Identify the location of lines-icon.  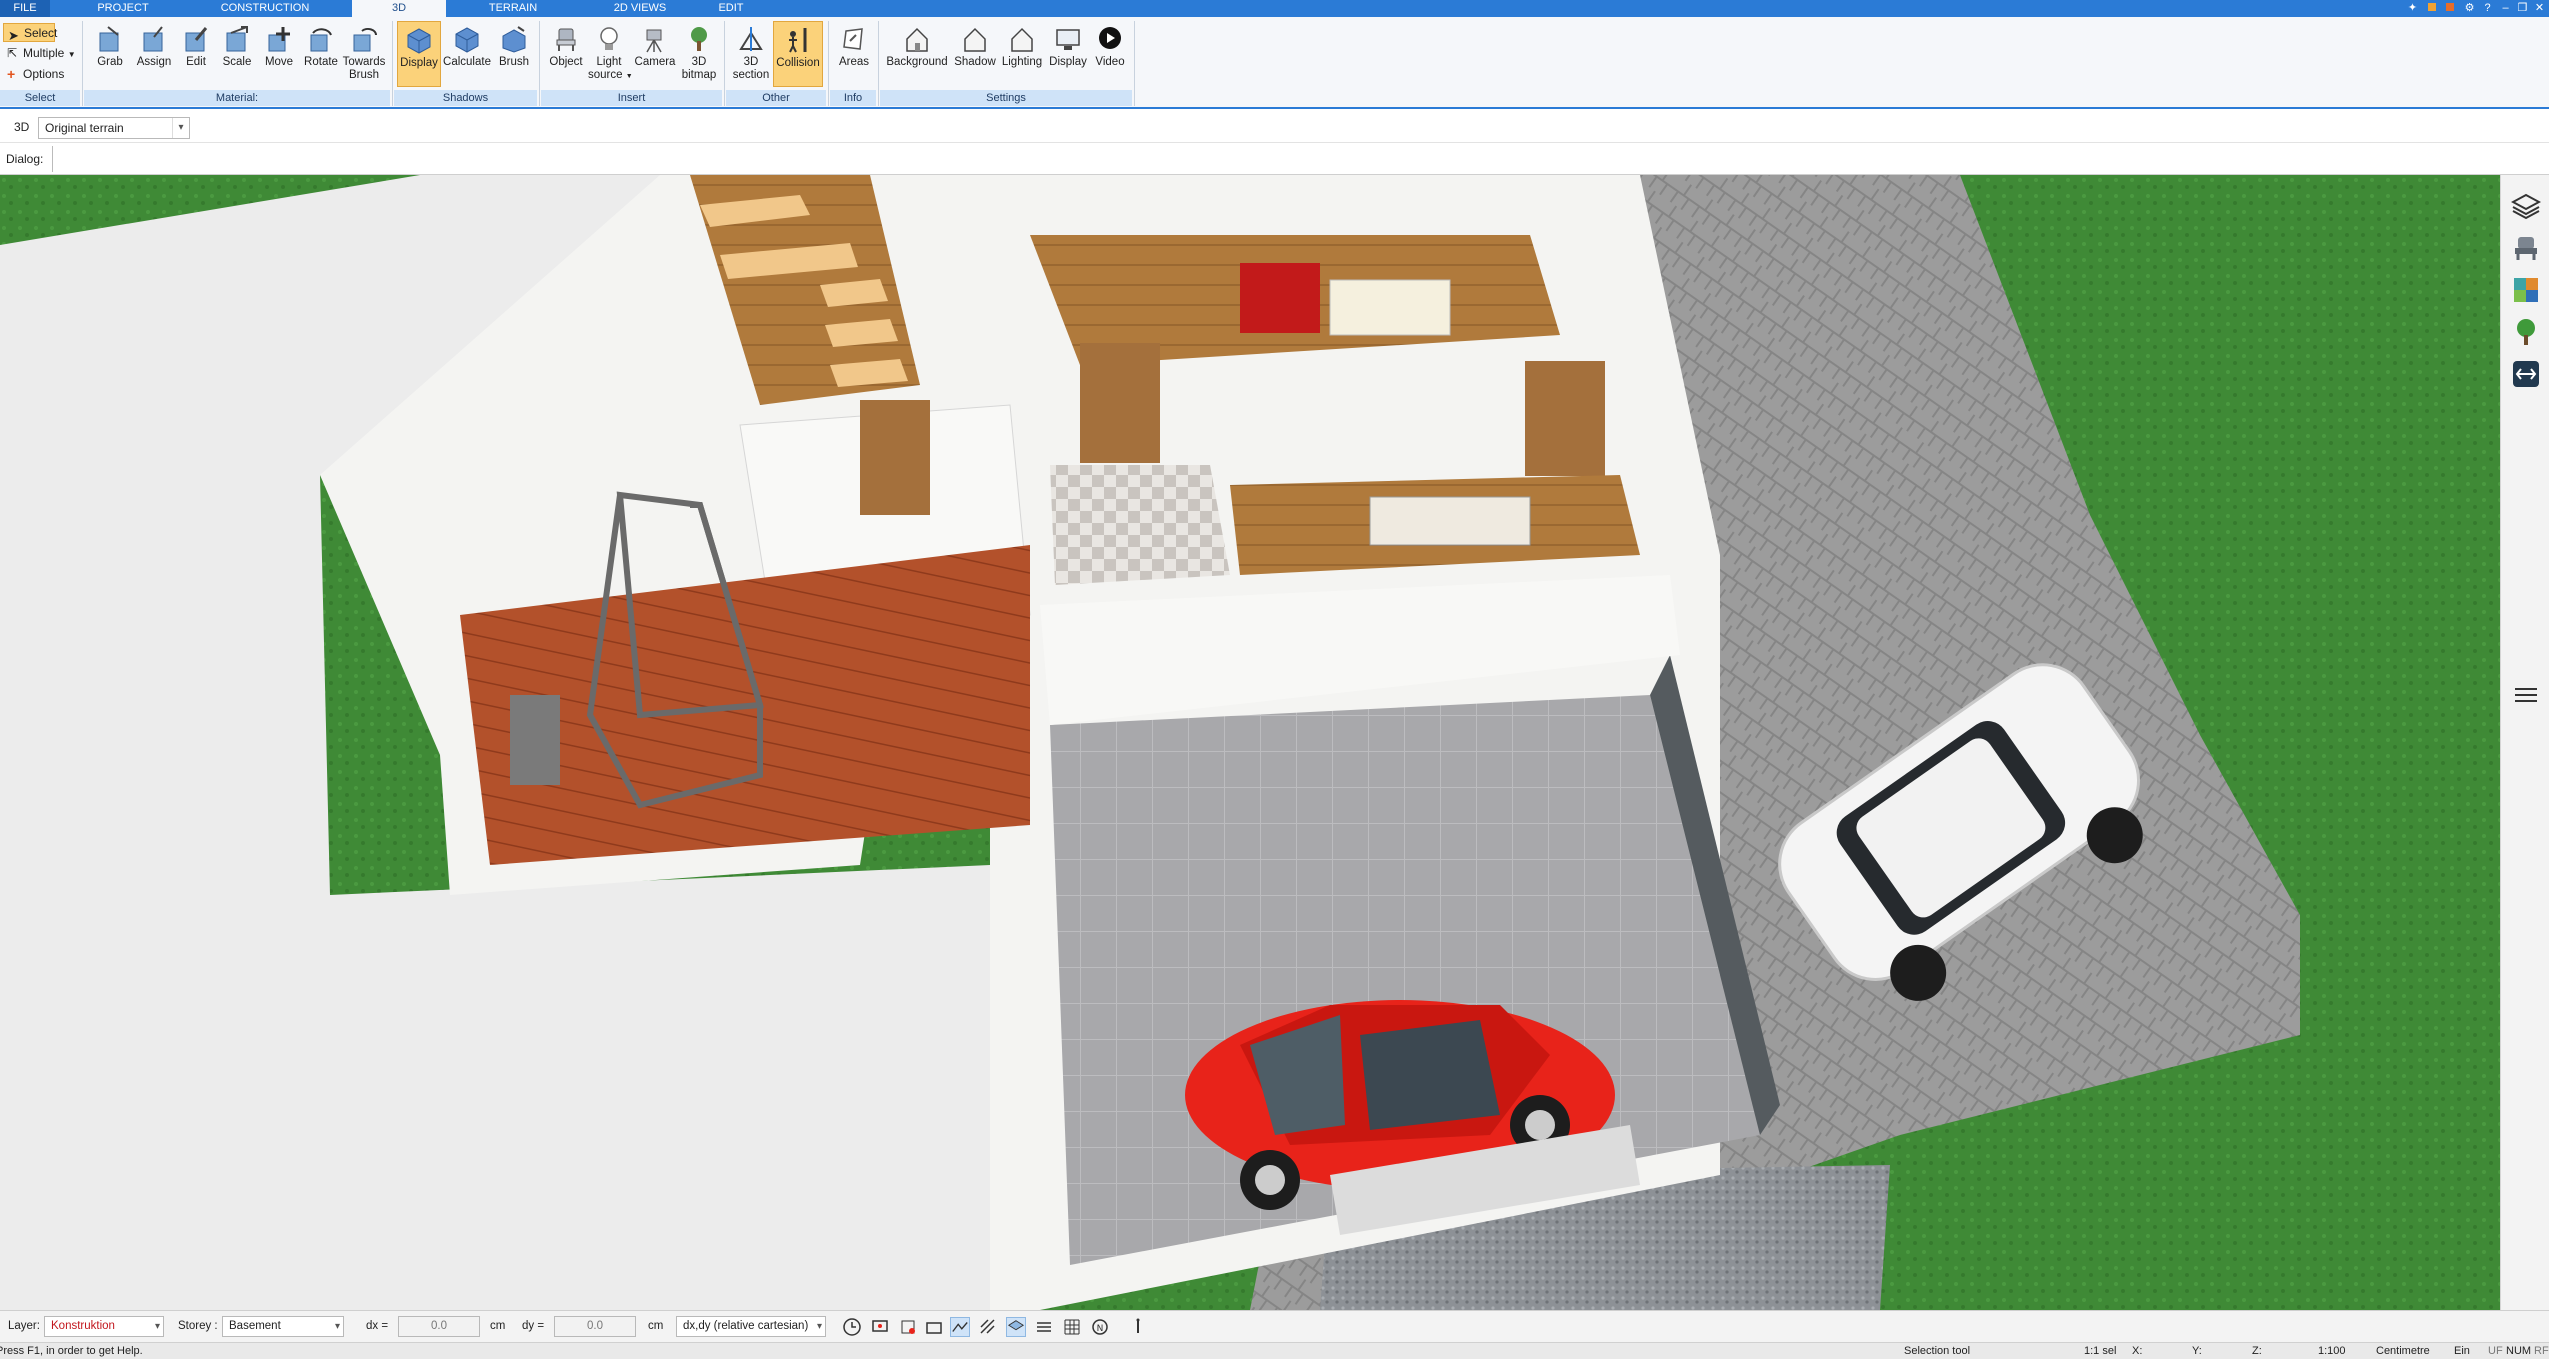
(1044, 1327).